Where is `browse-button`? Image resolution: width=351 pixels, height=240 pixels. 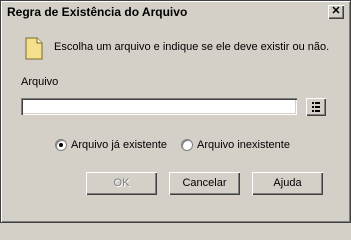
browse-button is located at coordinates (316, 107).